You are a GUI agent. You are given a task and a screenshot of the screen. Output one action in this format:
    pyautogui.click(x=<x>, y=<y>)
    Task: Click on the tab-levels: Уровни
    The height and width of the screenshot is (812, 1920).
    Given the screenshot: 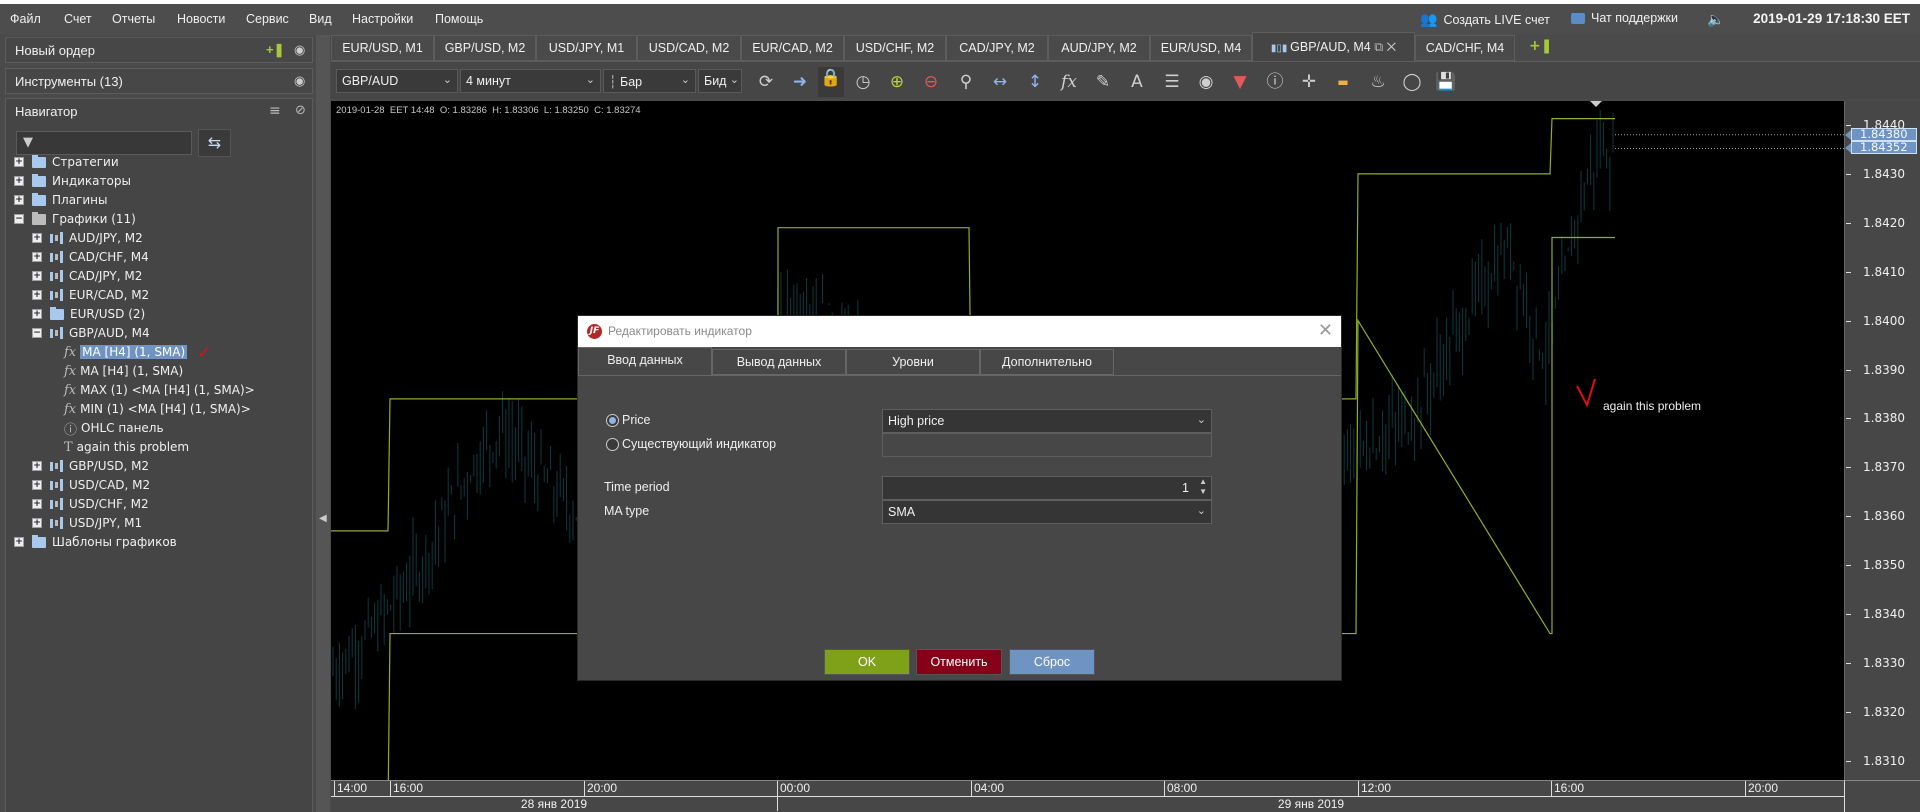 What is the action you would take?
    pyautogui.click(x=913, y=362)
    